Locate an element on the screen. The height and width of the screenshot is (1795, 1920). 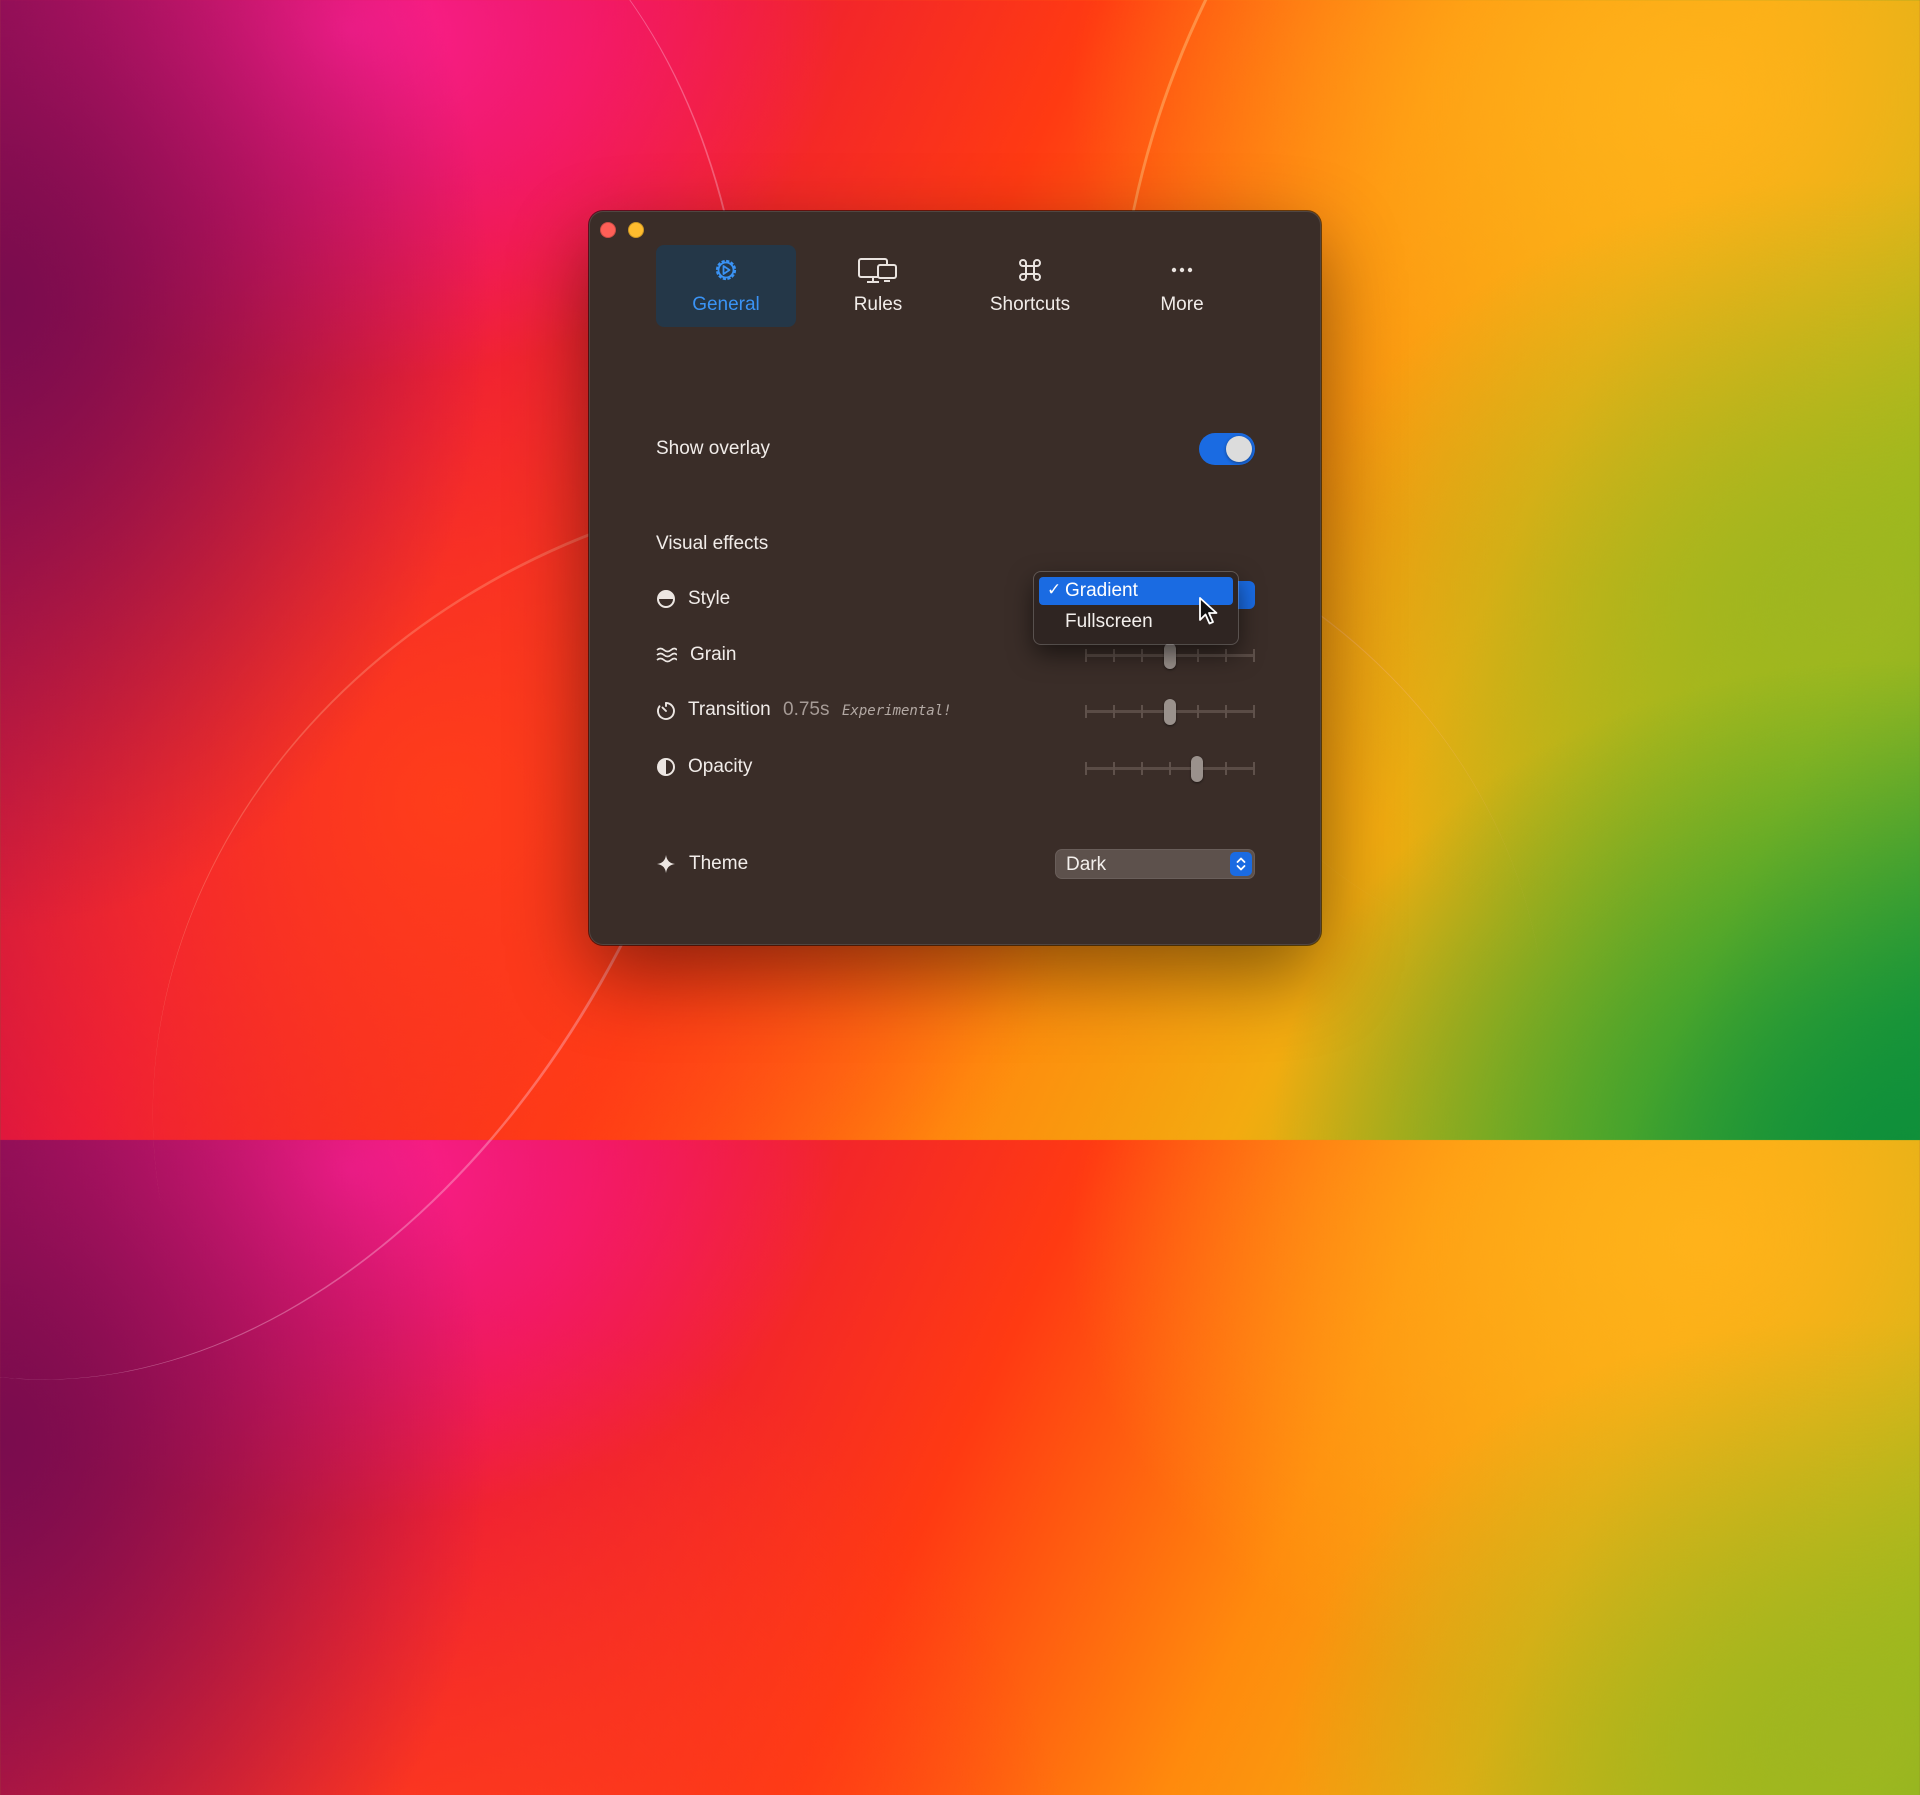
command-icon is located at coordinates (1030, 270).